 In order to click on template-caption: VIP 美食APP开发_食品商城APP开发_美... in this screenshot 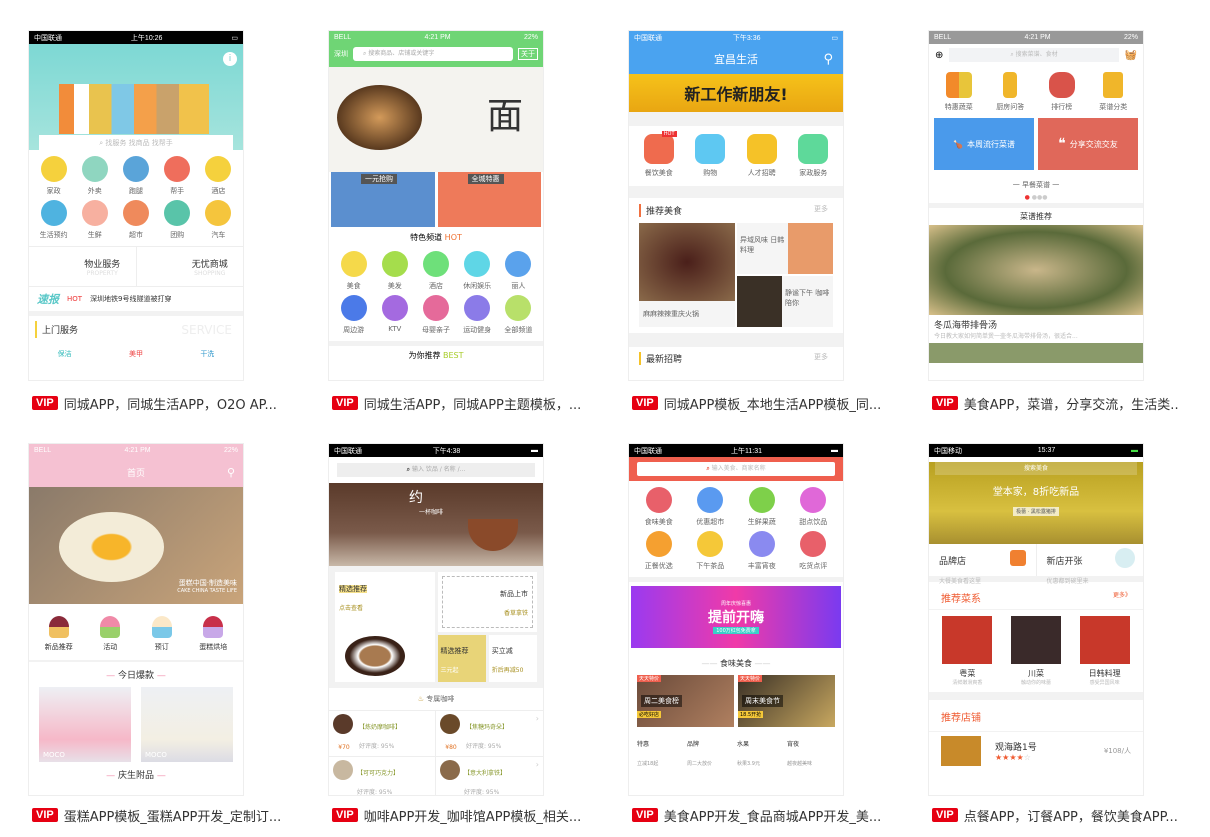, I will do `click(756, 815)`.